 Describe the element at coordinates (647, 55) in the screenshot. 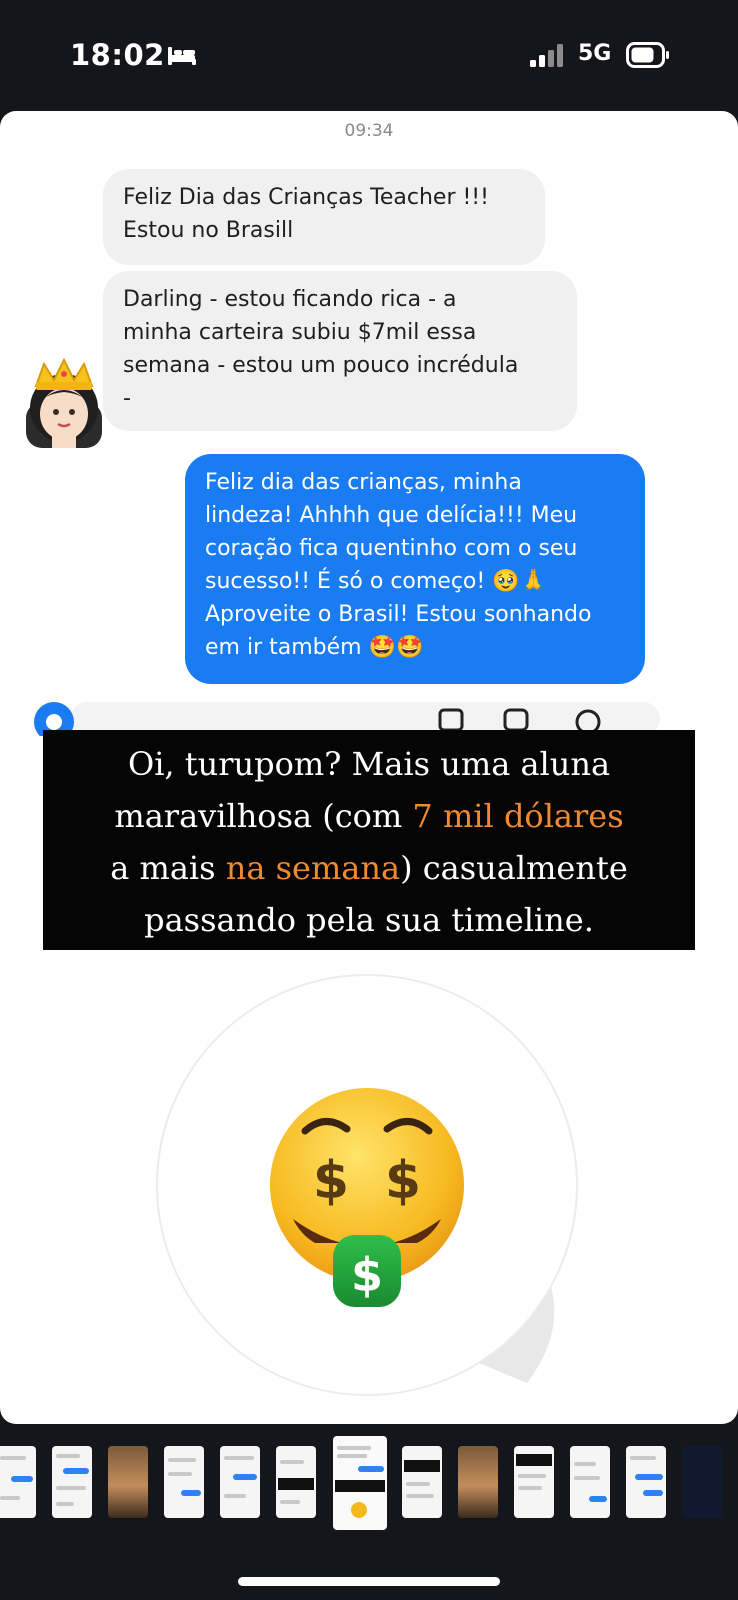

I see `battery-icon` at that location.